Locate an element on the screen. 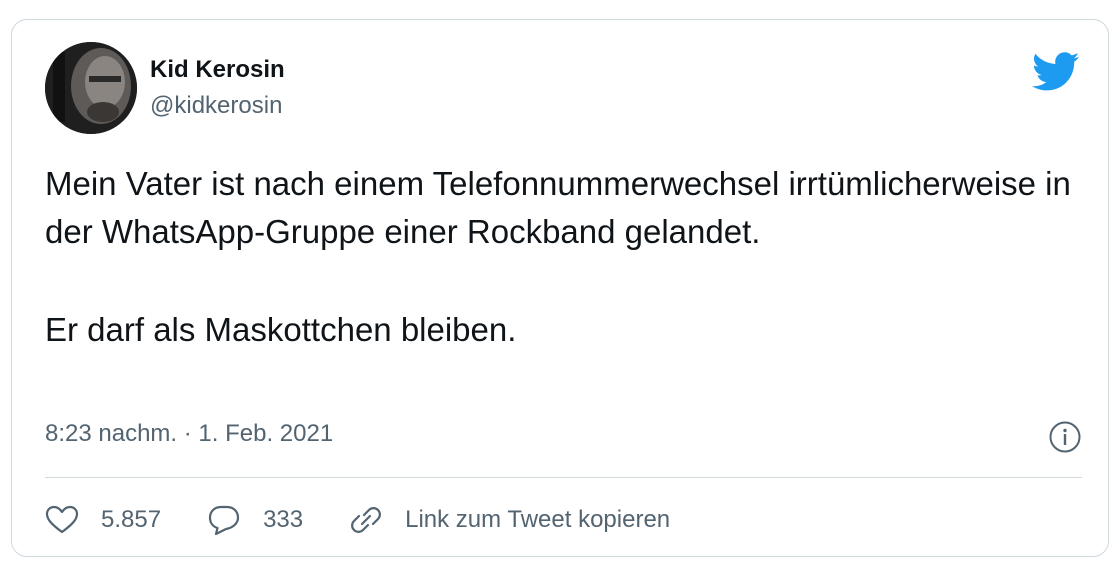  like-count: 5.857 is located at coordinates (131, 519).